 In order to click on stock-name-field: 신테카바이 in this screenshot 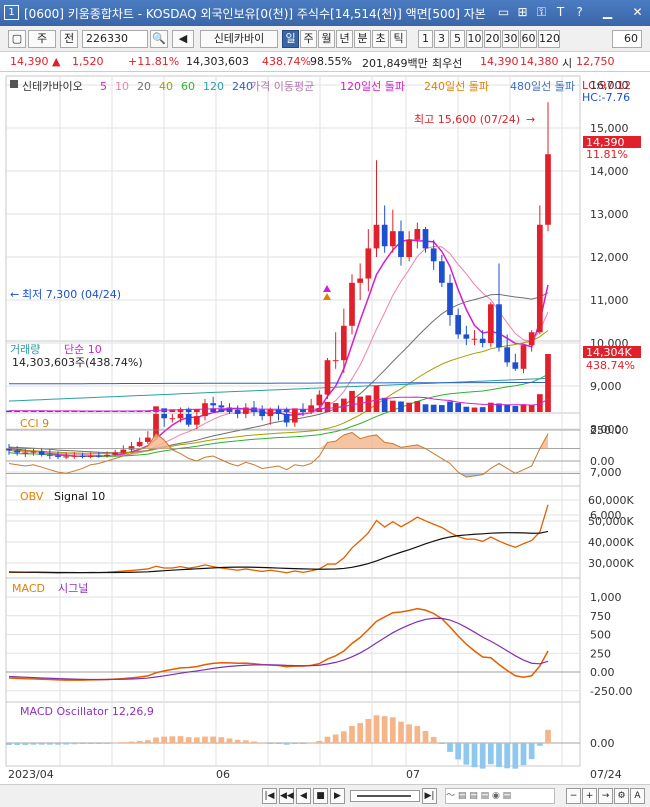, I will do `click(239, 39)`.